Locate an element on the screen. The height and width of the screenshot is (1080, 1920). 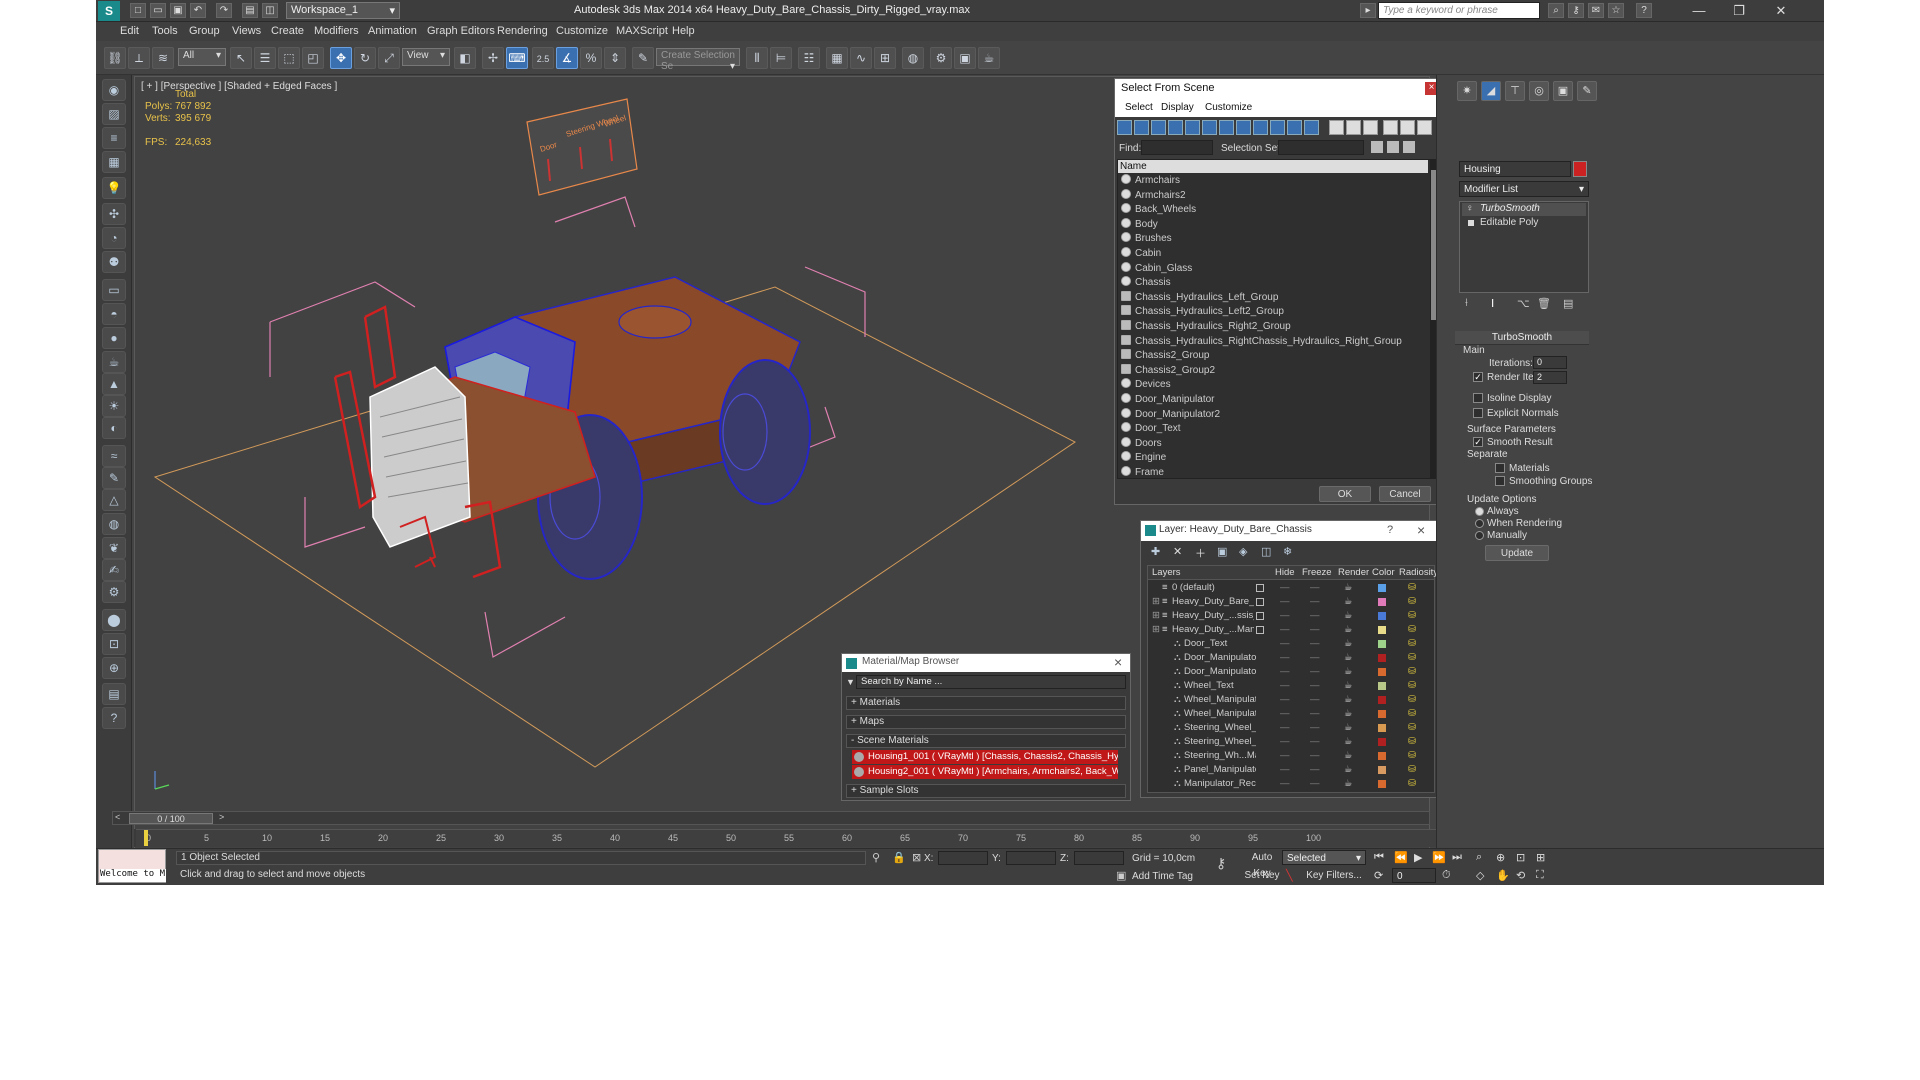
keyboard-shortcut-override-icon: ⌨ is located at coordinates (517, 58).